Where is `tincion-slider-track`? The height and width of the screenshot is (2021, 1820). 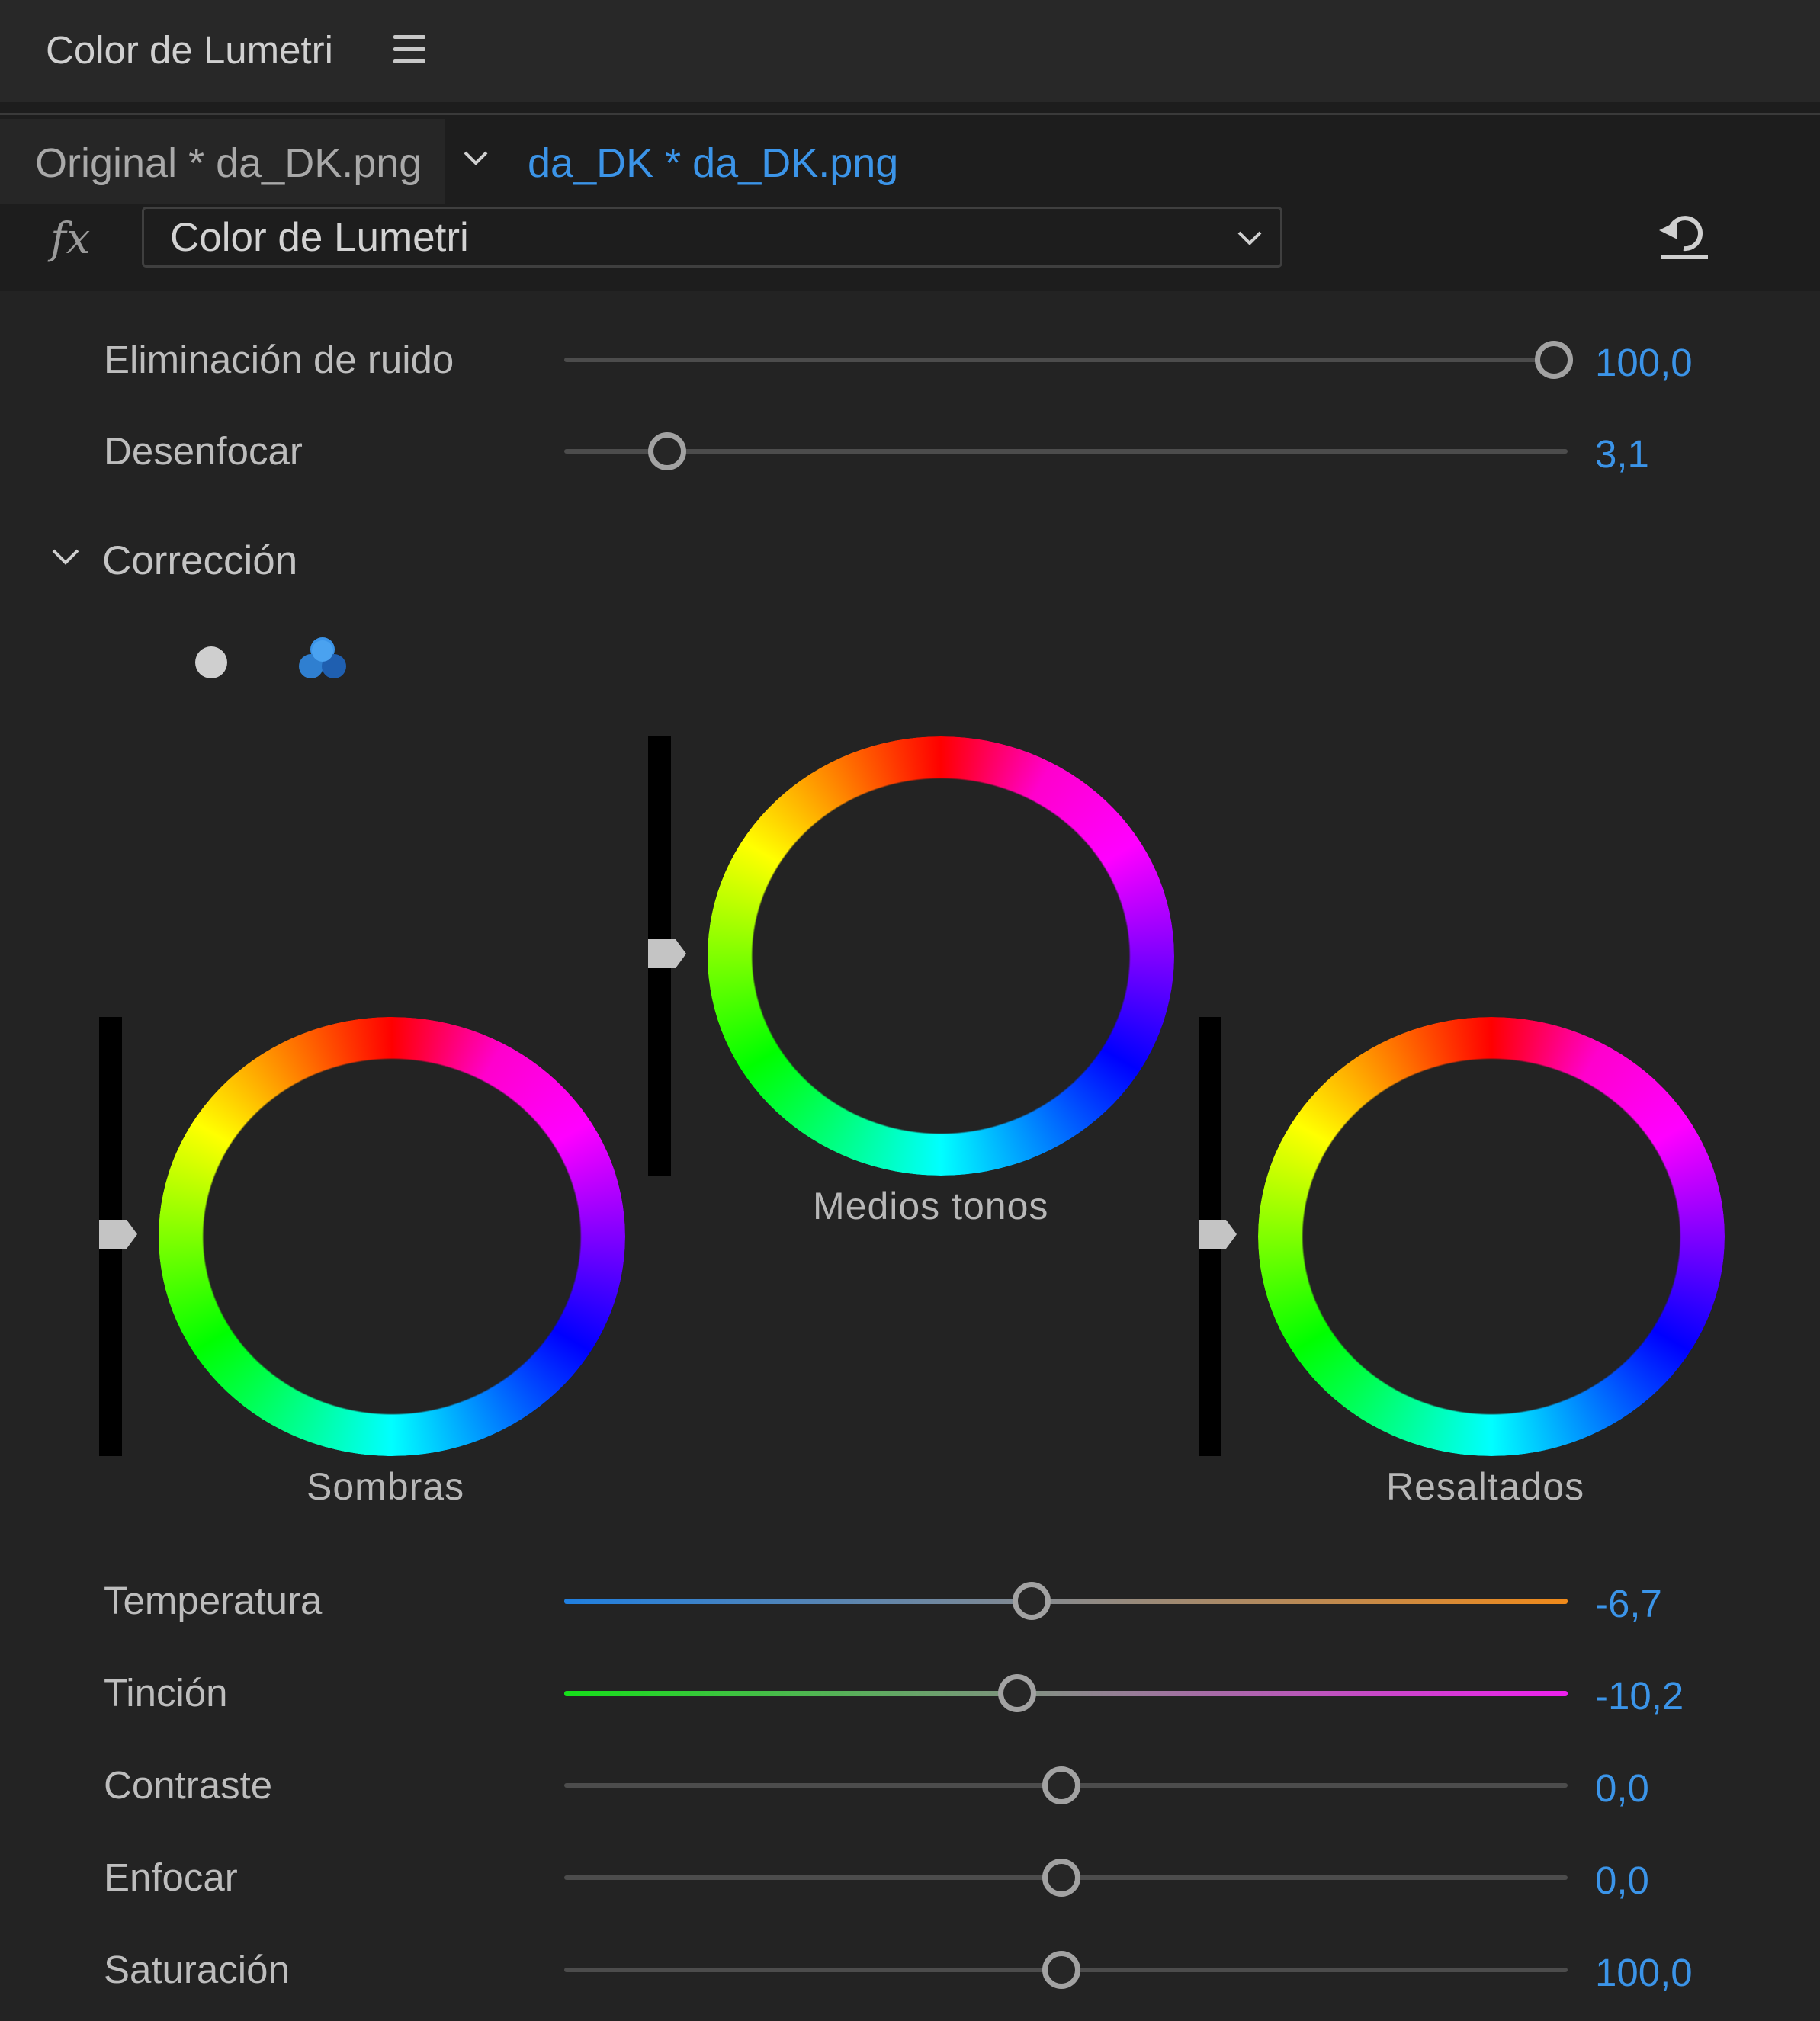 tincion-slider-track is located at coordinates (1066, 1693).